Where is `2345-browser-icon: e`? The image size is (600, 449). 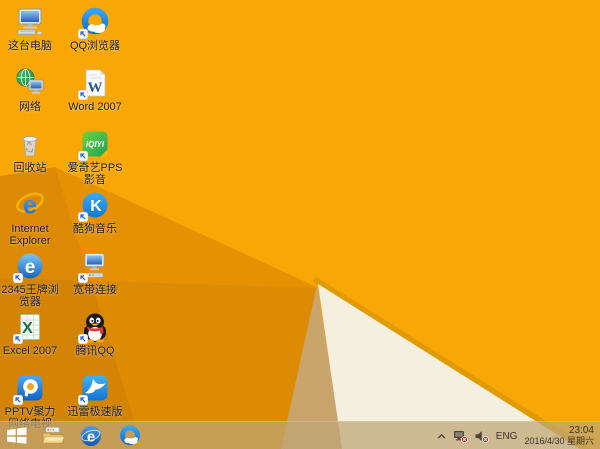 2345-browser-icon: e is located at coordinates (29, 266).